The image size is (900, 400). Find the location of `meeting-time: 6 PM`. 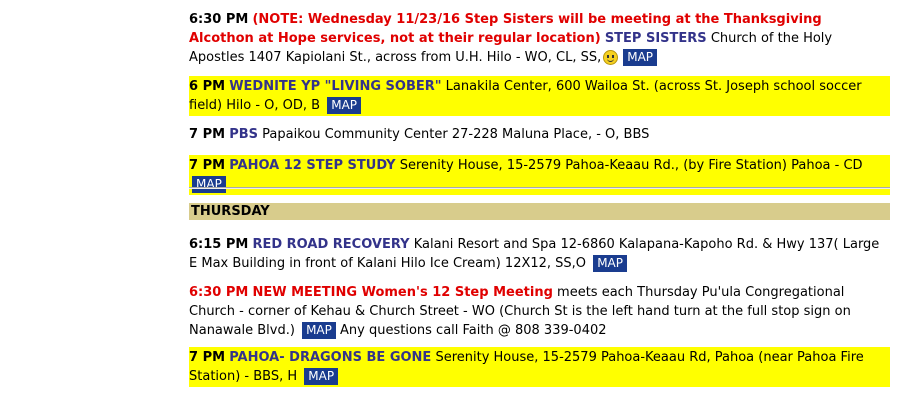

meeting-time: 6 PM is located at coordinates (207, 86).